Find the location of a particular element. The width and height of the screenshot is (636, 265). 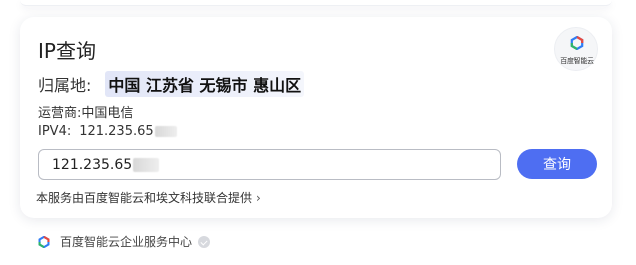

ipv4-row: IPV4: 121.235.65 is located at coordinates (107, 131).